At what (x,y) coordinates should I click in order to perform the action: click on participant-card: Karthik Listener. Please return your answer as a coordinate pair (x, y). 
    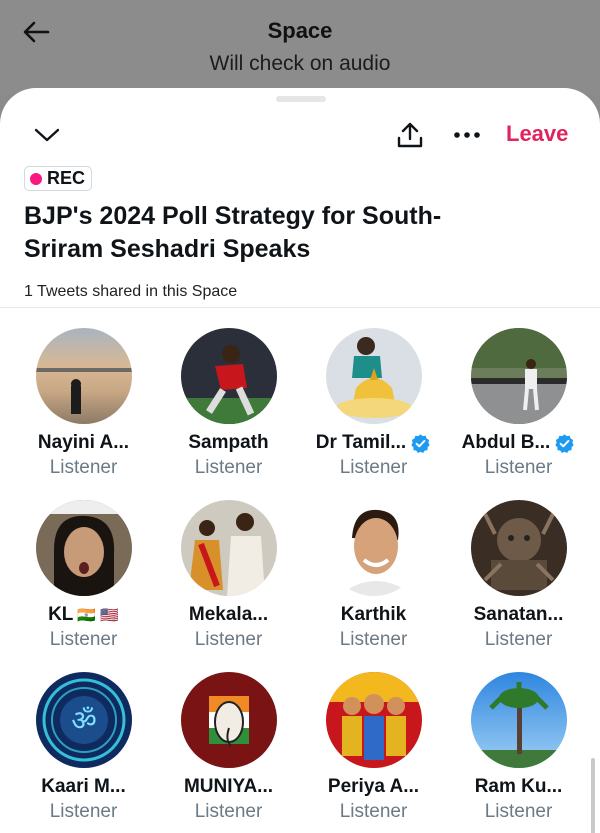
    Looking at the image, I should click on (373, 586).